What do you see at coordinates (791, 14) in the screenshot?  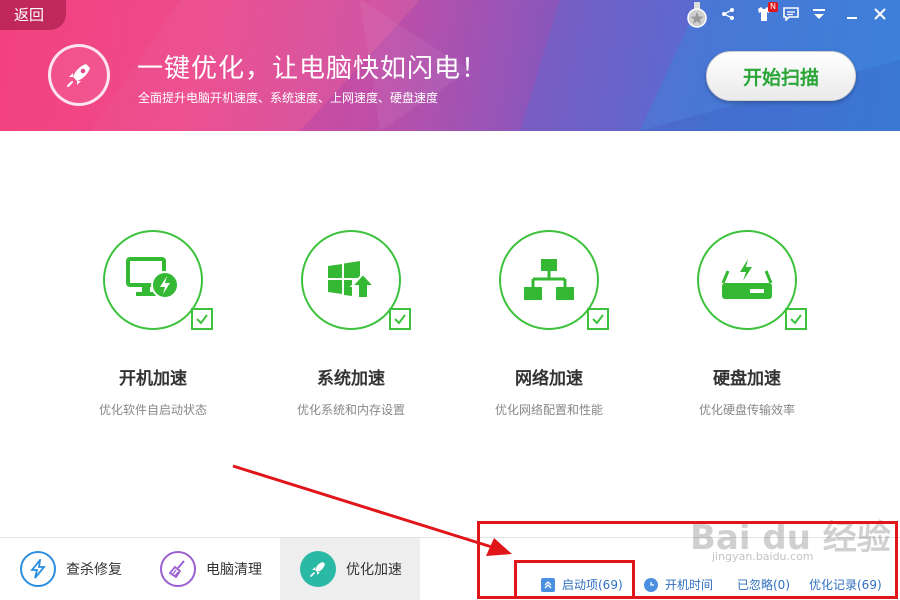 I see `message-icon` at bounding box center [791, 14].